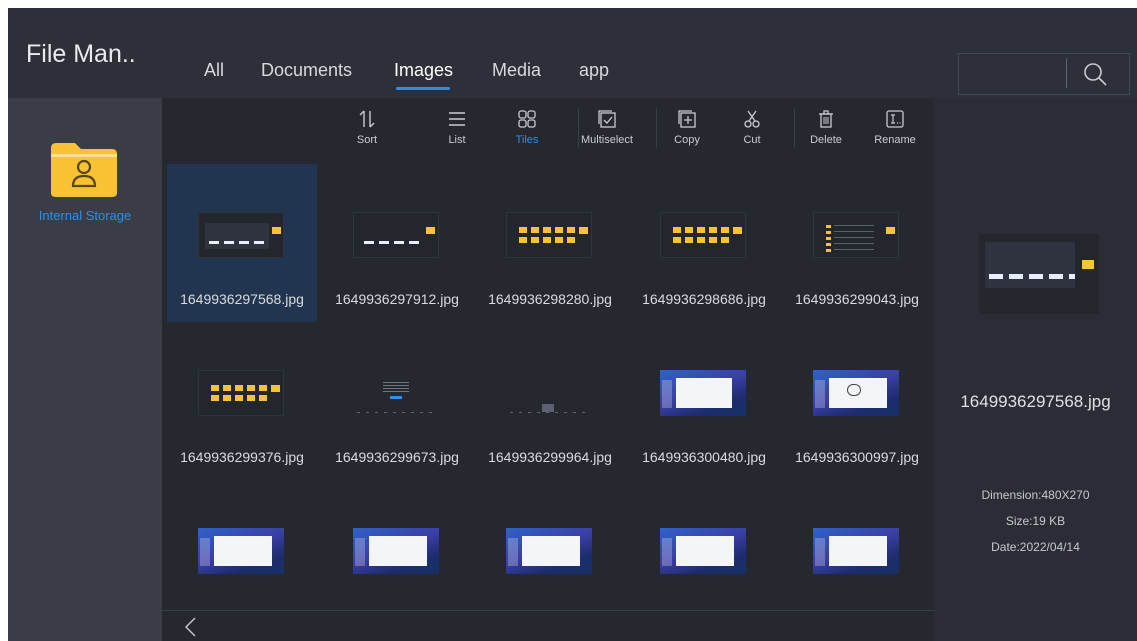  I want to click on copy-button: Copy, so click(687, 127).